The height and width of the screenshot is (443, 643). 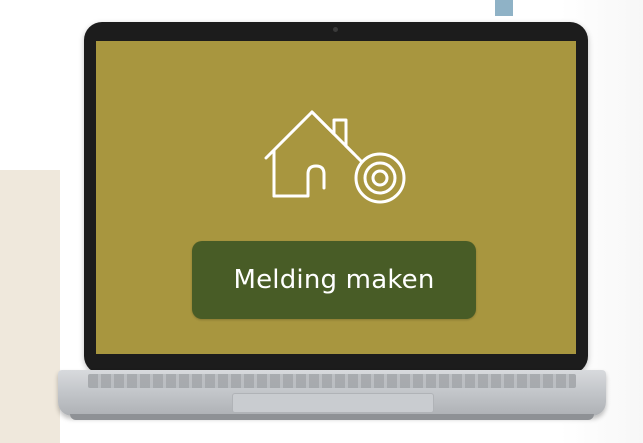 What do you see at coordinates (335, 29) in the screenshot?
I see `webcam-icon` at bounding box center [335, 29].